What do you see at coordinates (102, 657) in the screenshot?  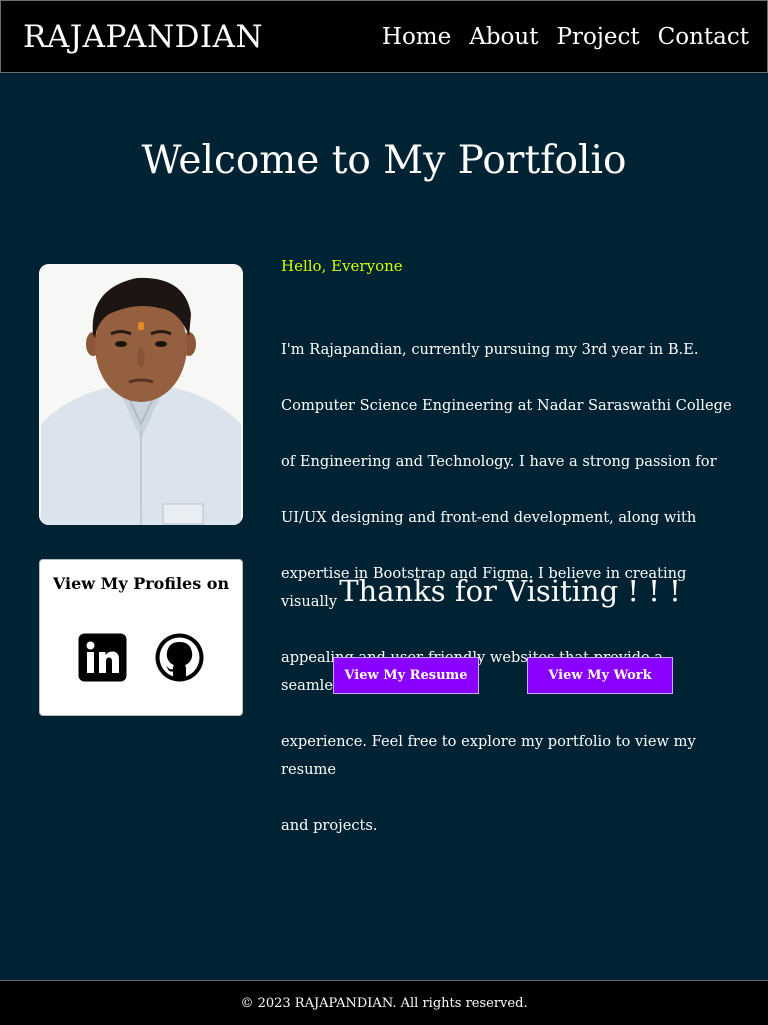 I see `linkedin-icon` at bounding box center [102, 657].